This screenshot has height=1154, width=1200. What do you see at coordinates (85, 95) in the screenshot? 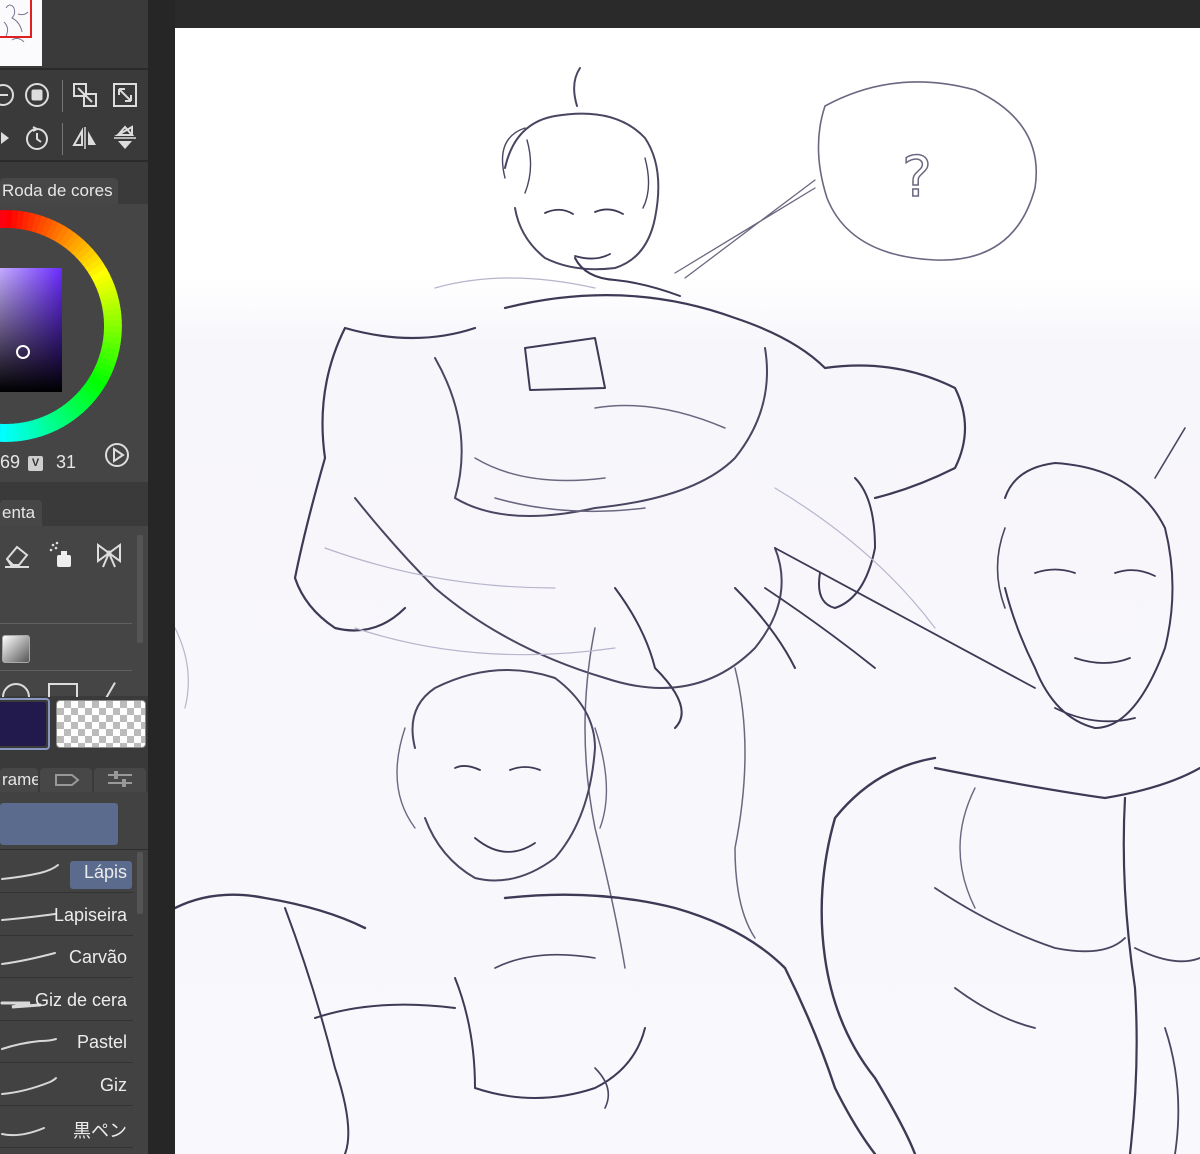
I see `fit-window-icon` at bounding box center [85, 95].